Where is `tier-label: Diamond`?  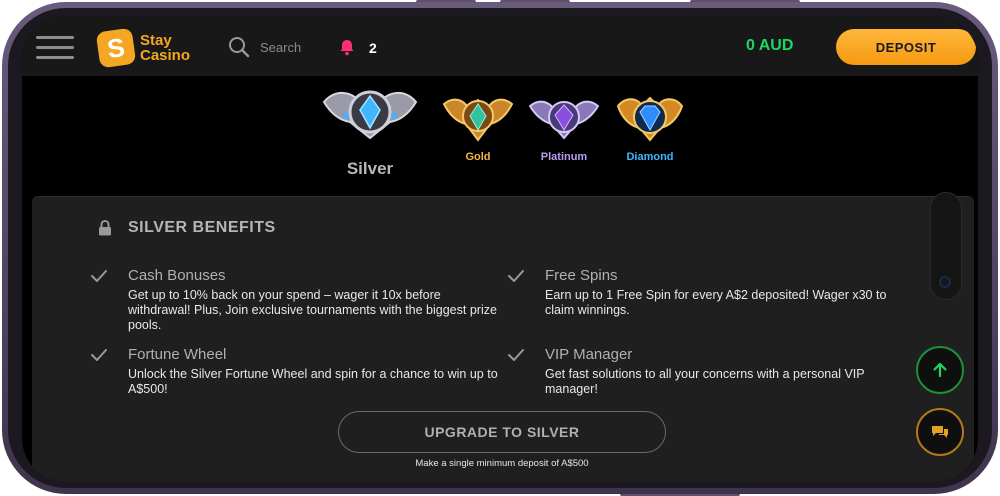
tier-label: Diamond is located at coordinates (650, 157).